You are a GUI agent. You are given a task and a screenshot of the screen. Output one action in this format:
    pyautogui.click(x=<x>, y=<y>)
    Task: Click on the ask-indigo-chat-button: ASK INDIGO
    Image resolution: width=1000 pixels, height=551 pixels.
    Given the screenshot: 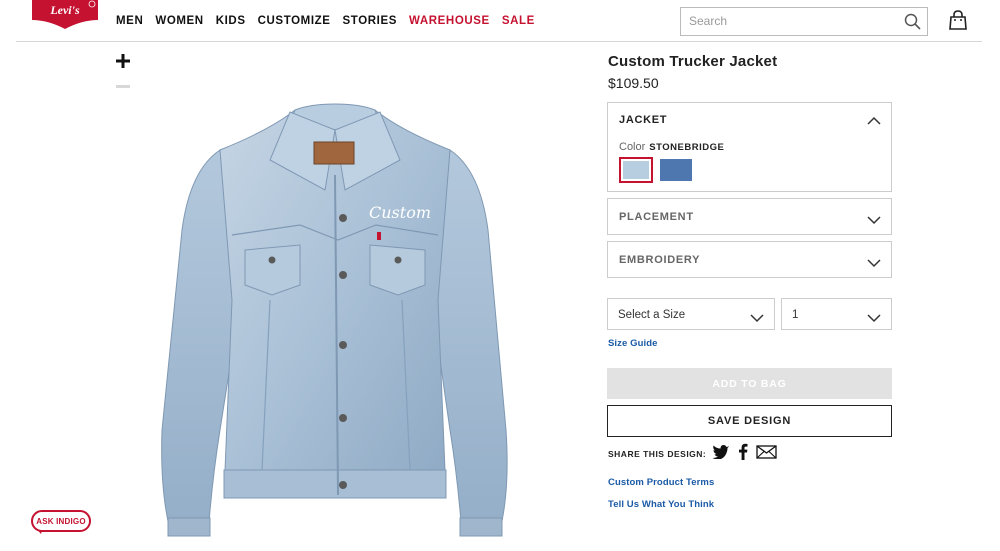 What is the action you would take?
    pyautogui.click(x=62, y=522)
    